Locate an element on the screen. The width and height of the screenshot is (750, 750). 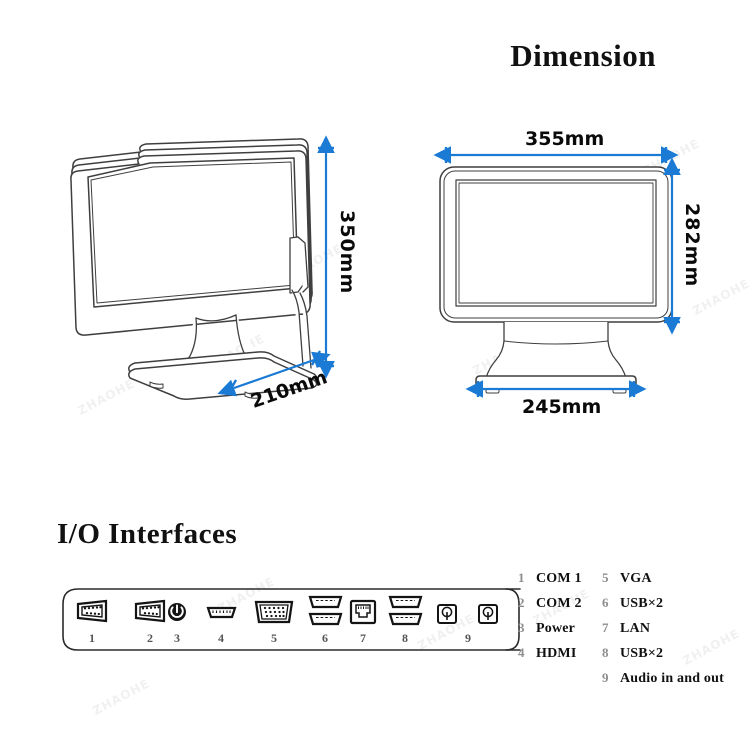
legend-number: 4 is located at coordinates (521, 652).